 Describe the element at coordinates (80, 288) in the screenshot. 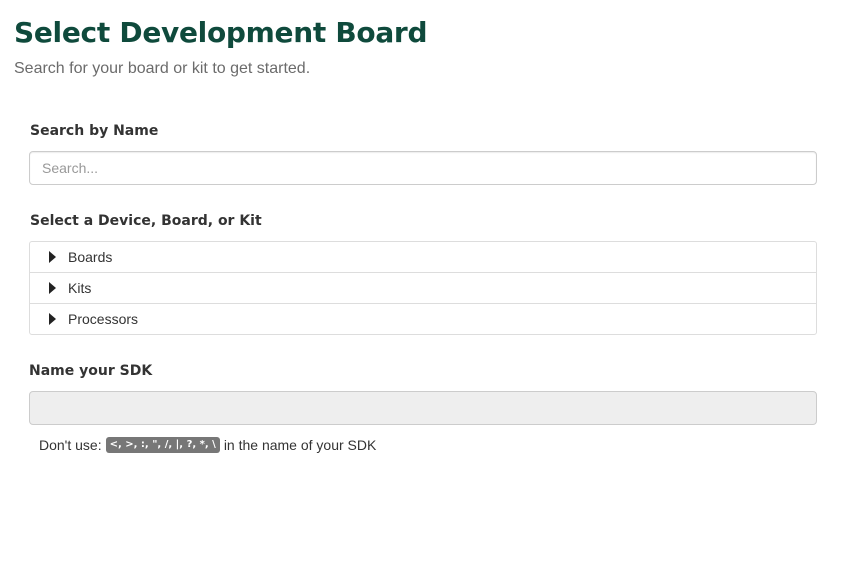

I see `tree-item-label: Kits` at that location.